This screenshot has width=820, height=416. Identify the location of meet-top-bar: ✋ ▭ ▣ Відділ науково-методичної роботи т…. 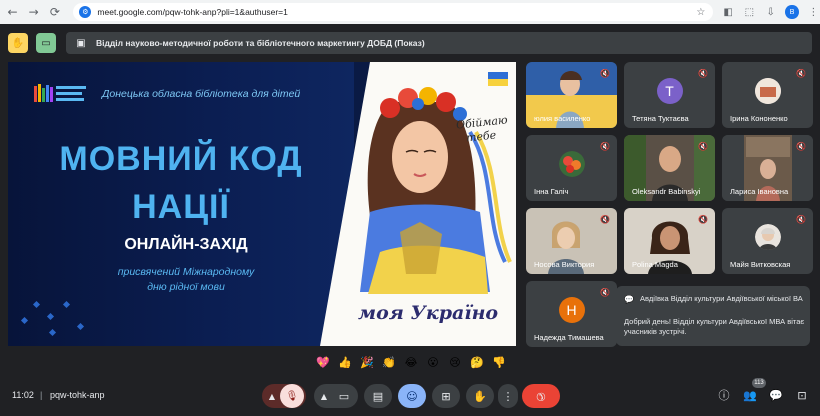
(410, 42).